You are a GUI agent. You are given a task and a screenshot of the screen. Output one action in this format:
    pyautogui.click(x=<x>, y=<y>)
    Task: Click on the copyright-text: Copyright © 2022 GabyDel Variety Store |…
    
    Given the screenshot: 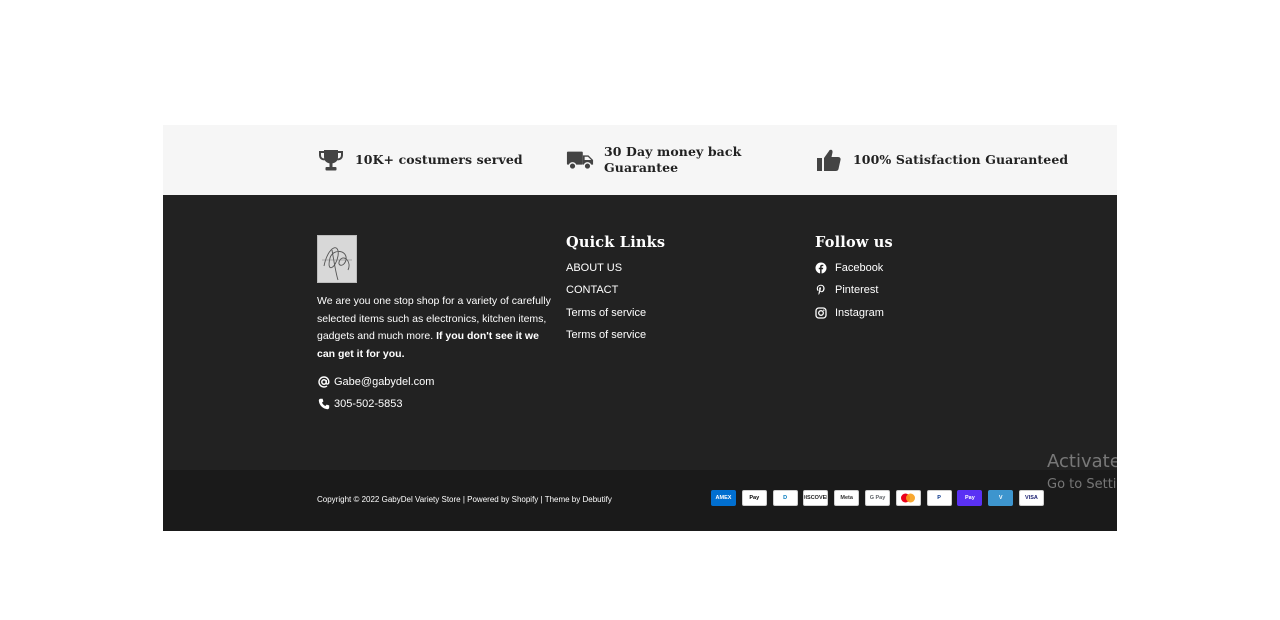 What is the action you would take?
    pyautogui.click(x=464, y=499)
    